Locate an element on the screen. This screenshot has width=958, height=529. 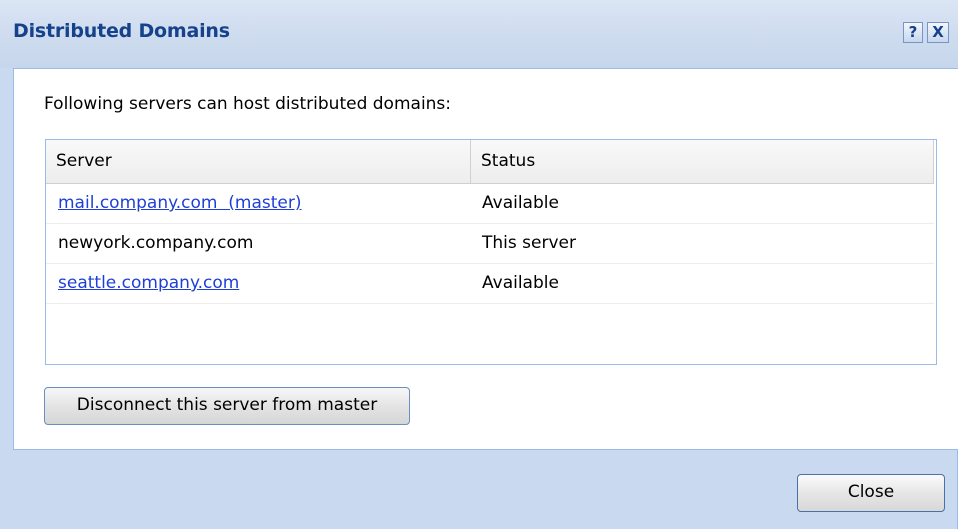
close-button: Close is located at coordinates (871, 493).